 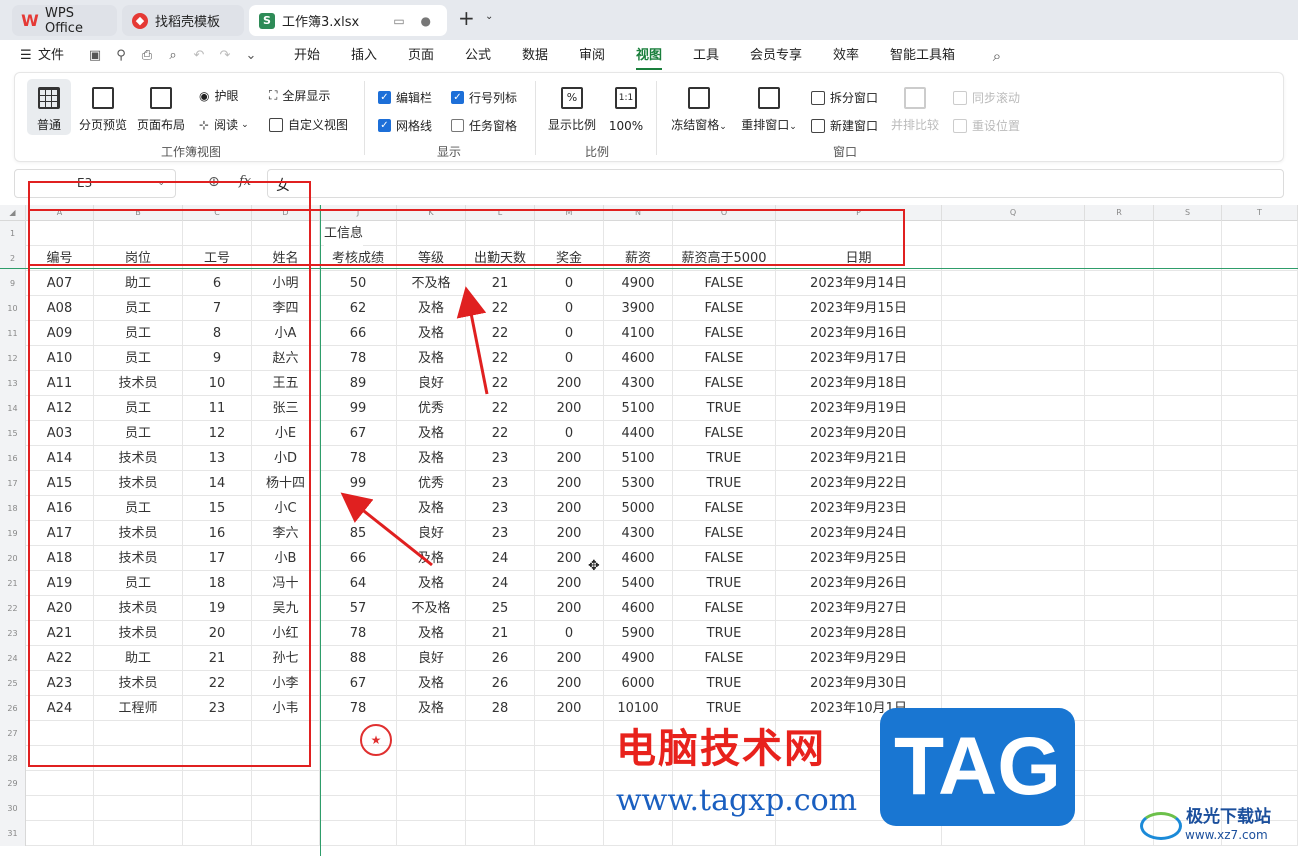 What do you see at coordinates (724, 608) in the screenshot?
I see `table-cell: FALSE` at bounding box center [724, 608].